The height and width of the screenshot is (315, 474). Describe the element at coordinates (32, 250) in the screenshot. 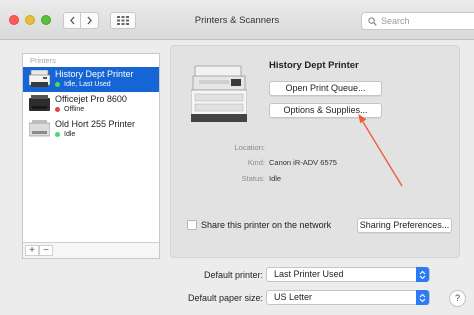

I see `add-printer-button: +` at that location.